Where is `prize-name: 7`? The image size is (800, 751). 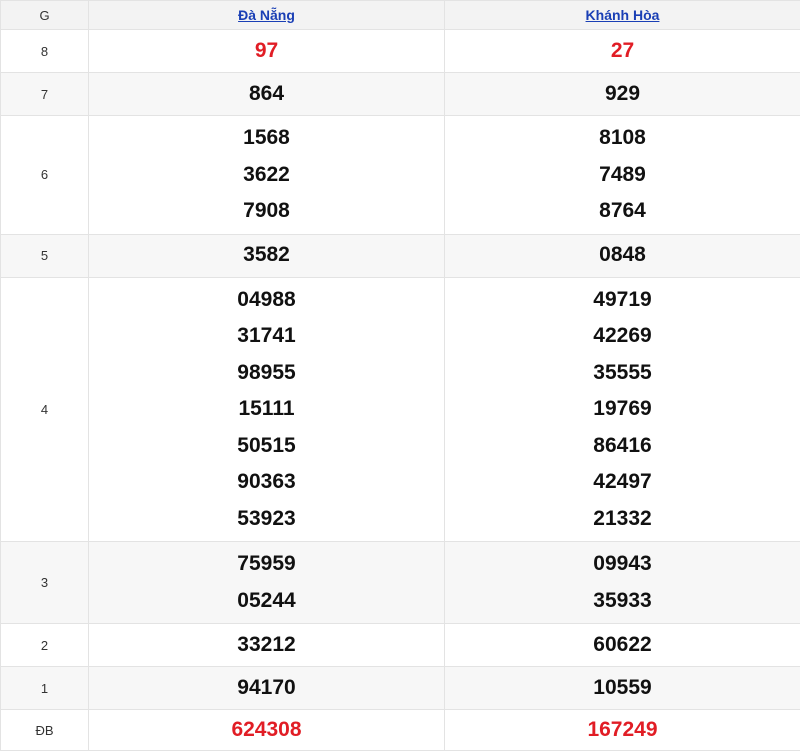 prize-name: 7 is located at coordinates (45, 94).